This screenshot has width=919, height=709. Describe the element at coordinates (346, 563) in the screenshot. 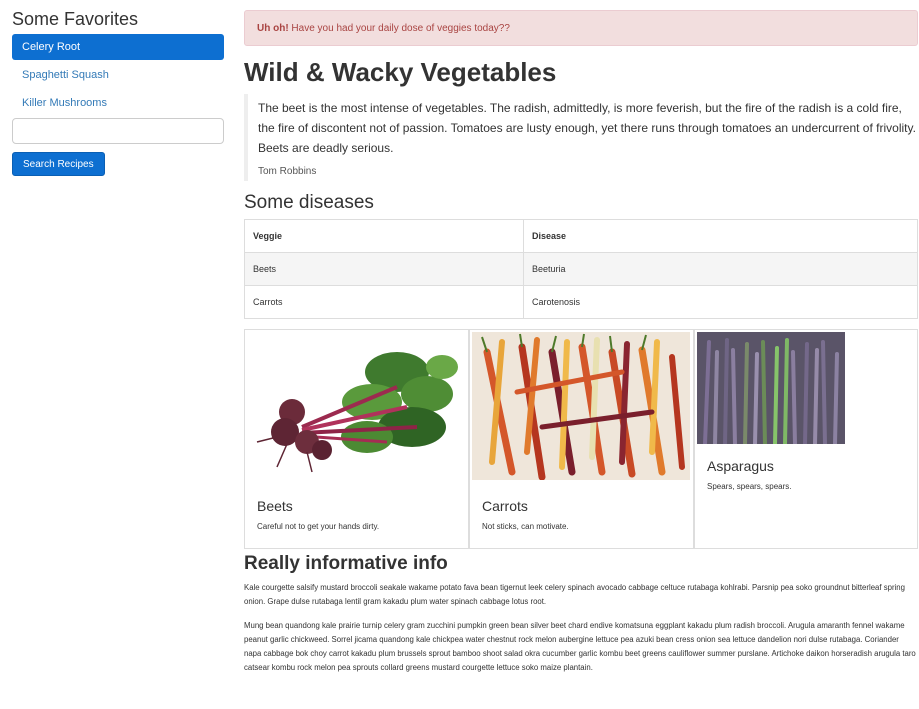

I see `info-heading: Really informative info` at that location.